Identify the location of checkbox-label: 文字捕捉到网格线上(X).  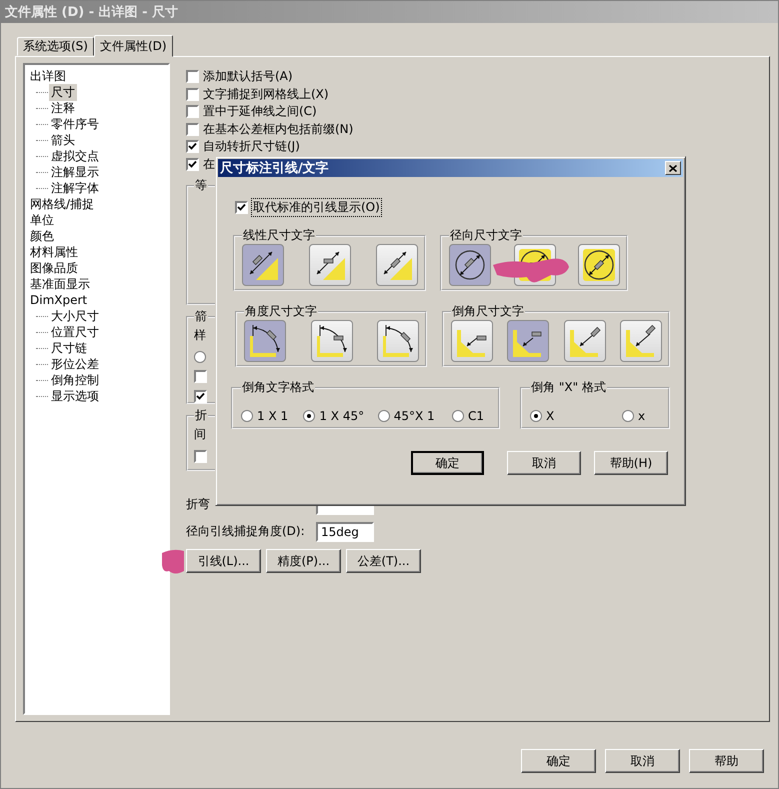
(266, 94).